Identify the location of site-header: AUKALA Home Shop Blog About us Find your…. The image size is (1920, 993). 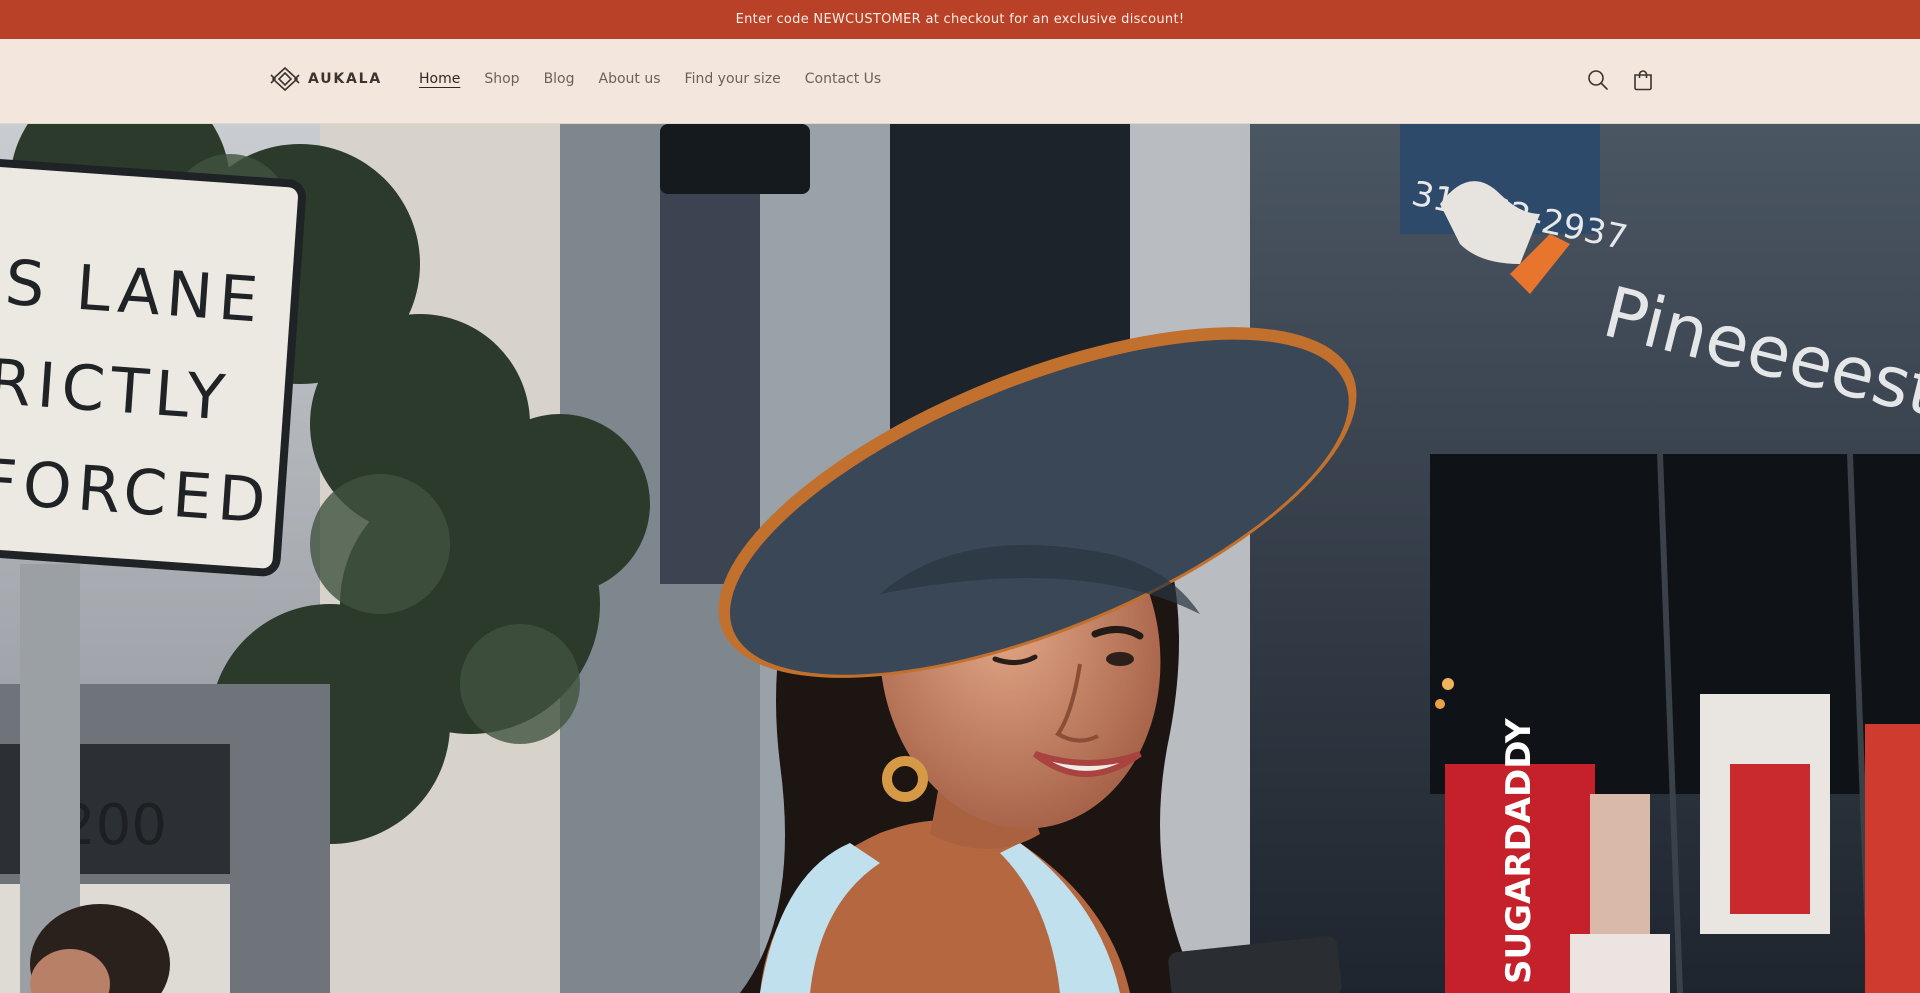
(960, 81).